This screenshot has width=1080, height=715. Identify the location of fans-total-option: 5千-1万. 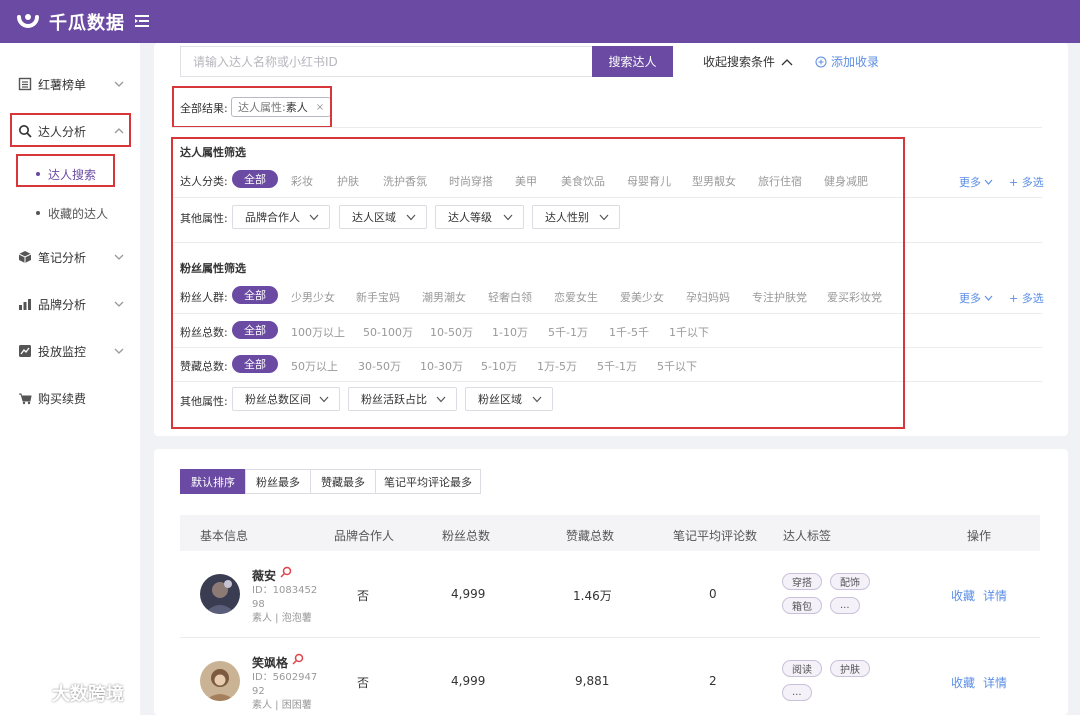
(568, 332).